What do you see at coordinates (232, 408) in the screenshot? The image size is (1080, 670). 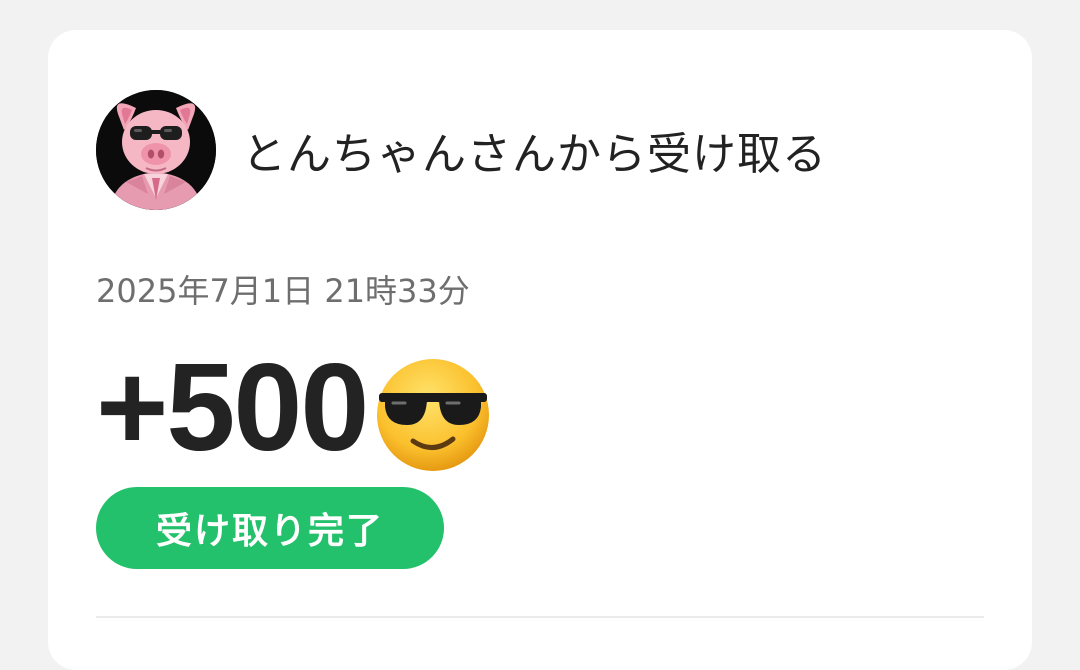 I see `amount-value: +500` at bounding box center [232, 408].